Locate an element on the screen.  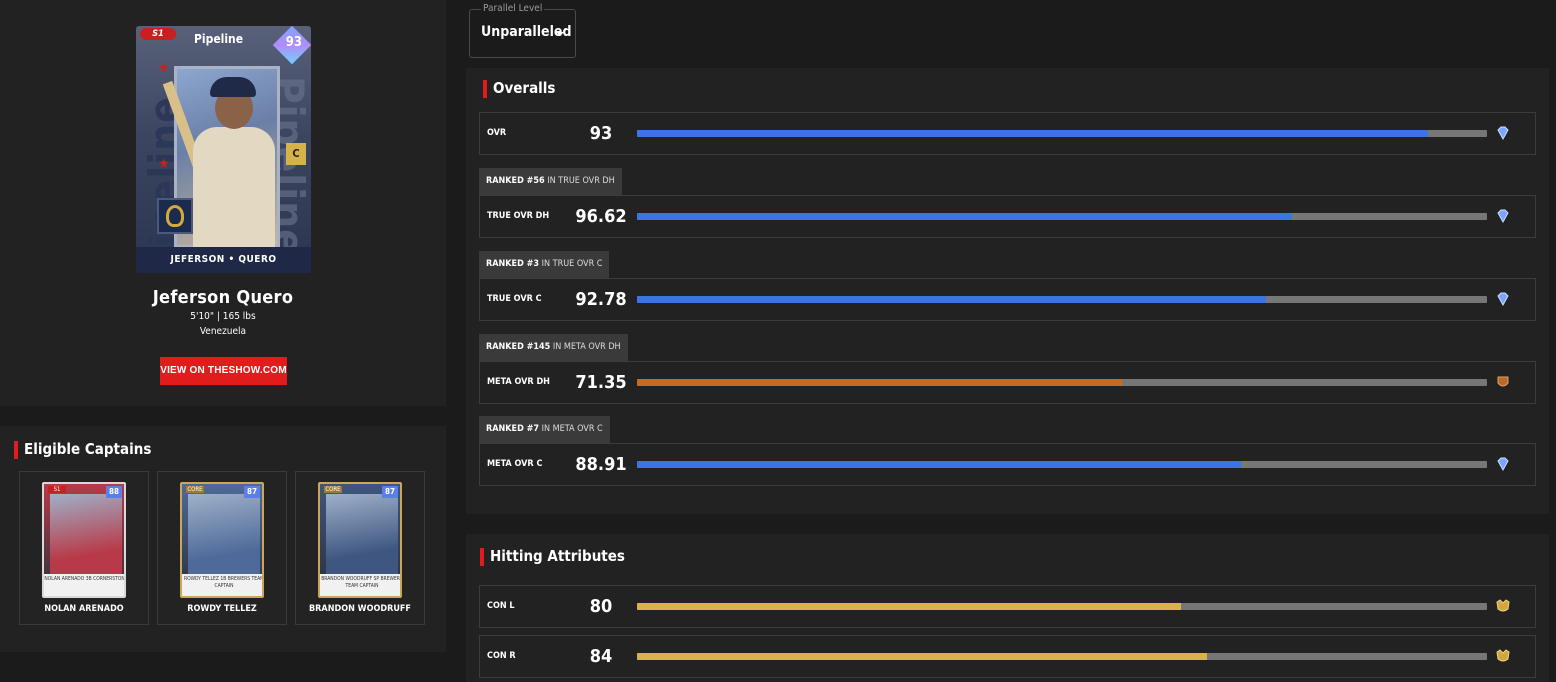
rank-tab: RANKED #145 IN META OVR DH is located at coordinates (553, 347).